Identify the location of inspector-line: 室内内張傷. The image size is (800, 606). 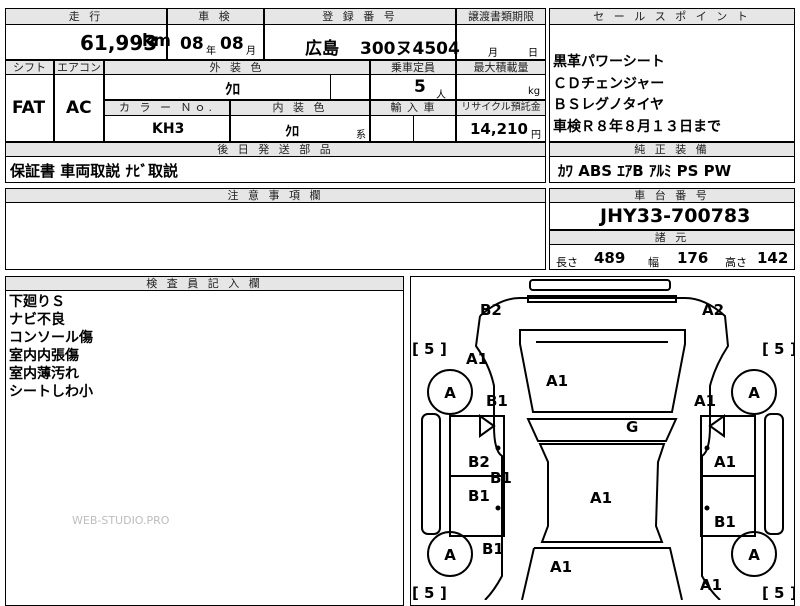
(44, 356).